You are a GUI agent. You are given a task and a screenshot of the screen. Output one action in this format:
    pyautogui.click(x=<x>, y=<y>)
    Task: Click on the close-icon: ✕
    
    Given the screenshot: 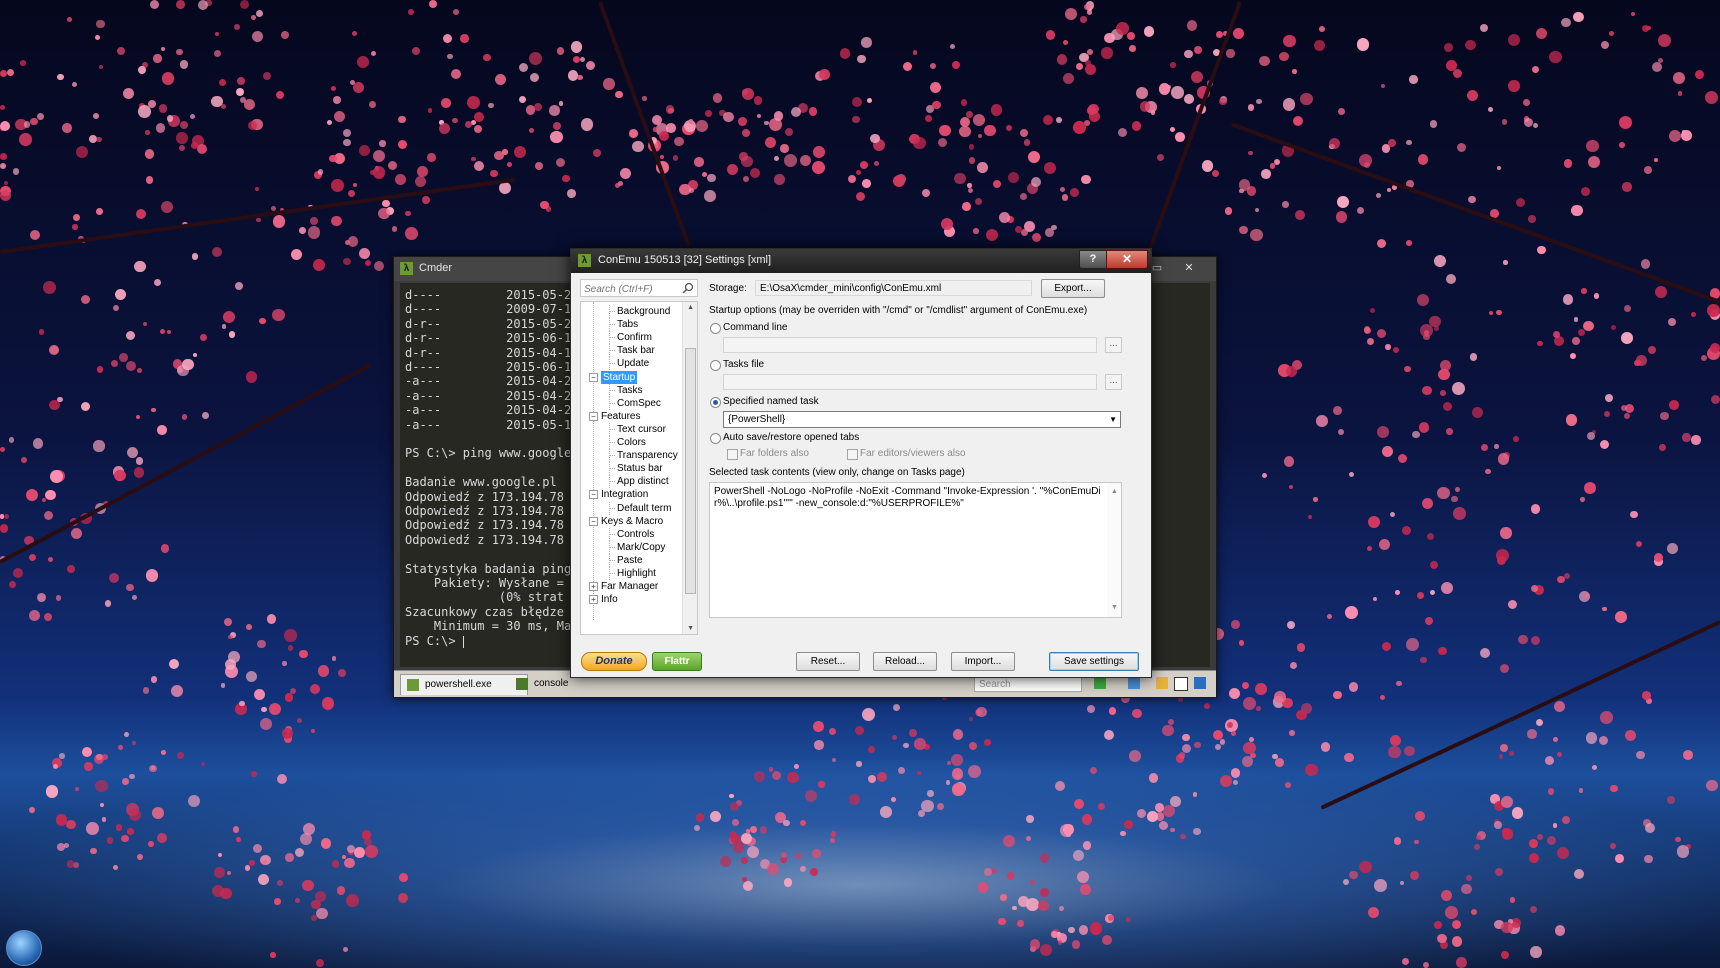 What is the action you would take?
    pyautogui.click(x=1189, y=268)
    